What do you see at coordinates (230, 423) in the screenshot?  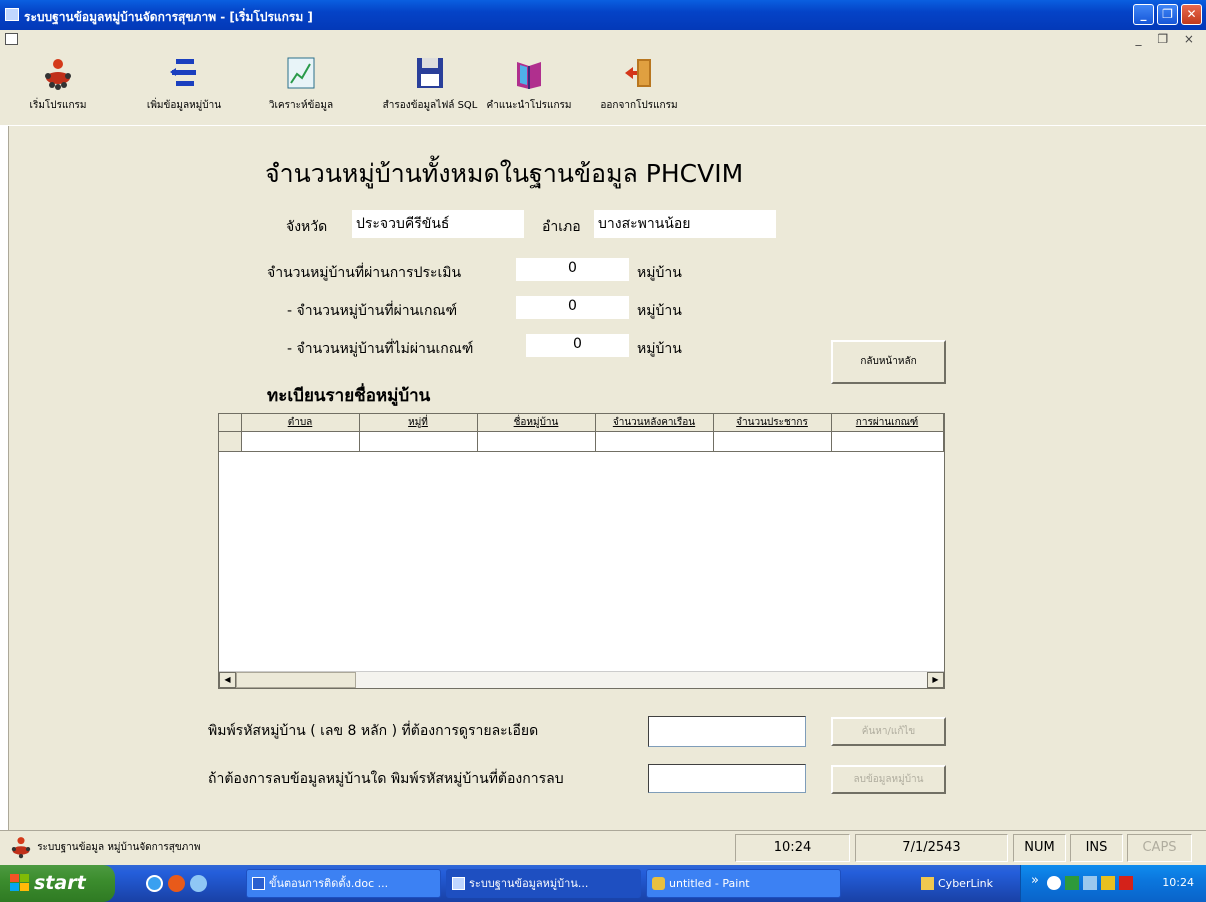 I see `grid-corner` at bounding box center [230, 423].